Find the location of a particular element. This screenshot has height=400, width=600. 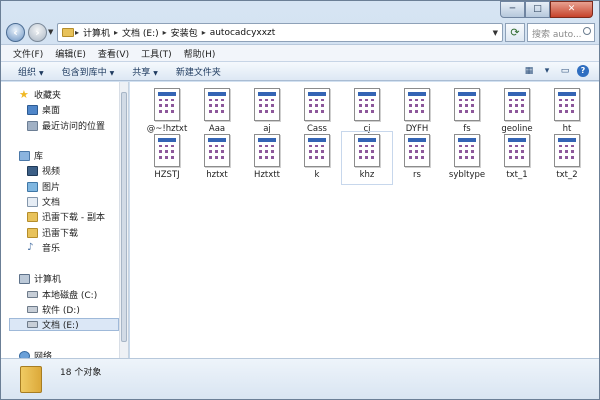

hard-drive-icon is located at coordinates (32, 294).